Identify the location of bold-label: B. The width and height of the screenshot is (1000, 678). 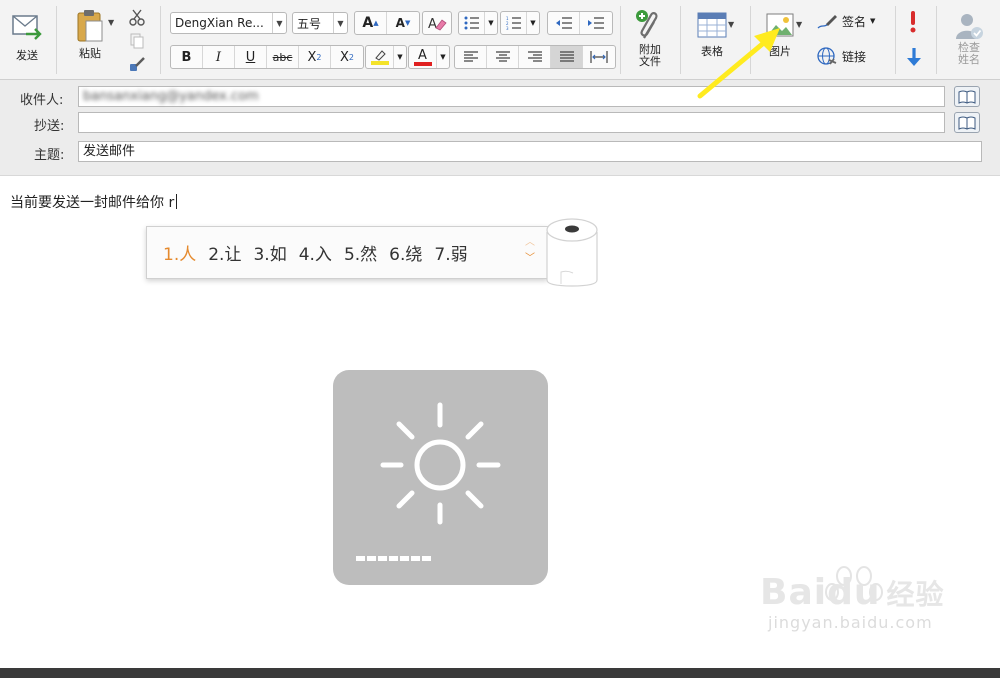
(186, 57).